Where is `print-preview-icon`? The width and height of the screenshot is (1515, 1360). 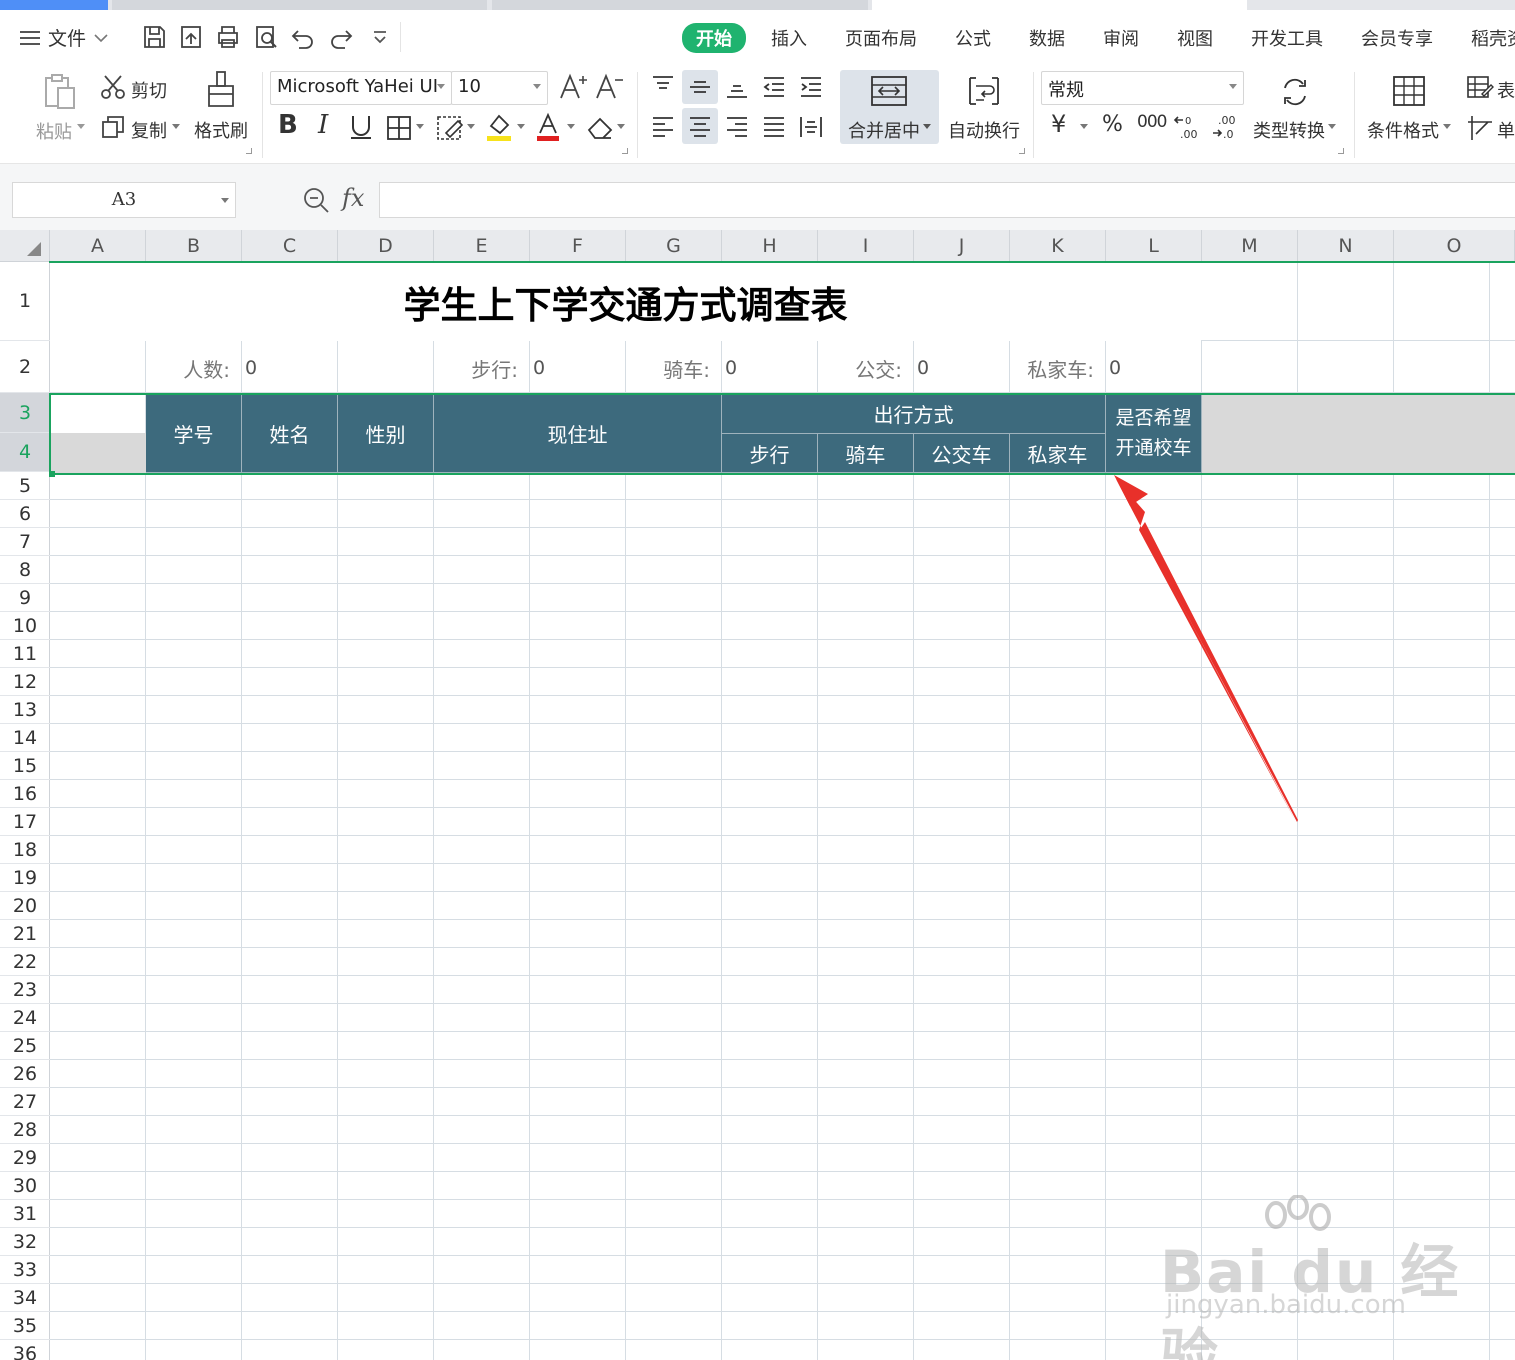
print-preview-icon is located at coordinates (266, 37).